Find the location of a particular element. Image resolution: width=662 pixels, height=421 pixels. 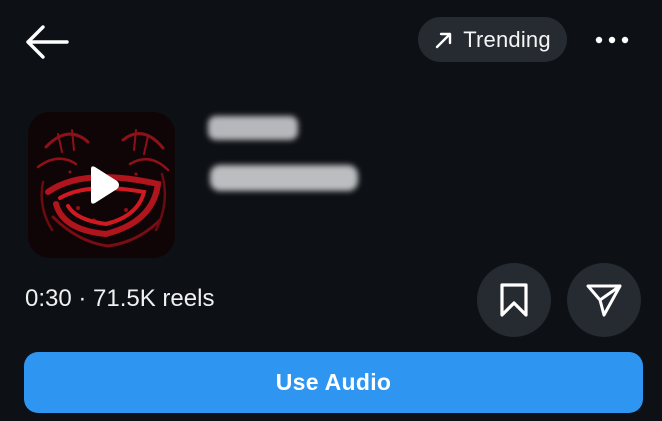

more-horizontal-icon is located at coordinates (612, 40).